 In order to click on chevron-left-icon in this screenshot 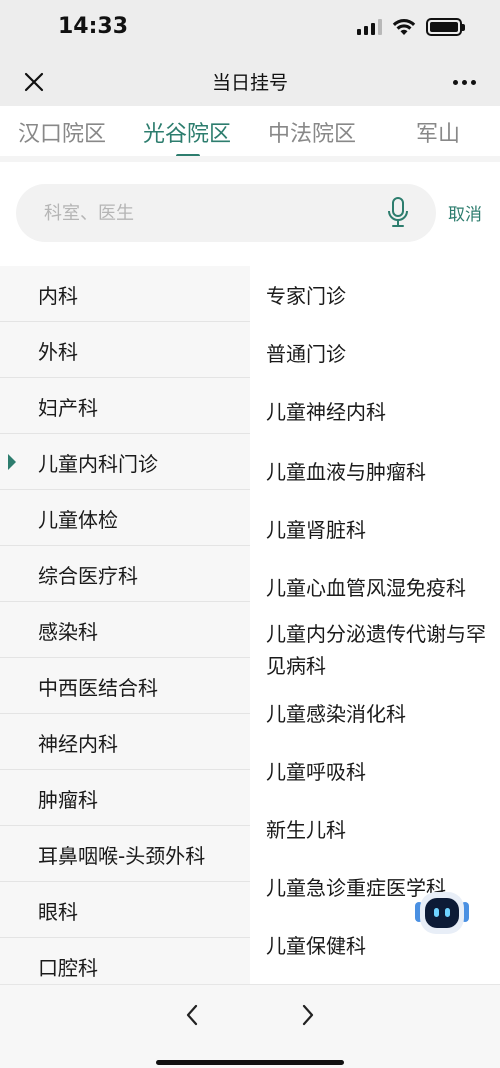, I will do `click(192, 1015)`.